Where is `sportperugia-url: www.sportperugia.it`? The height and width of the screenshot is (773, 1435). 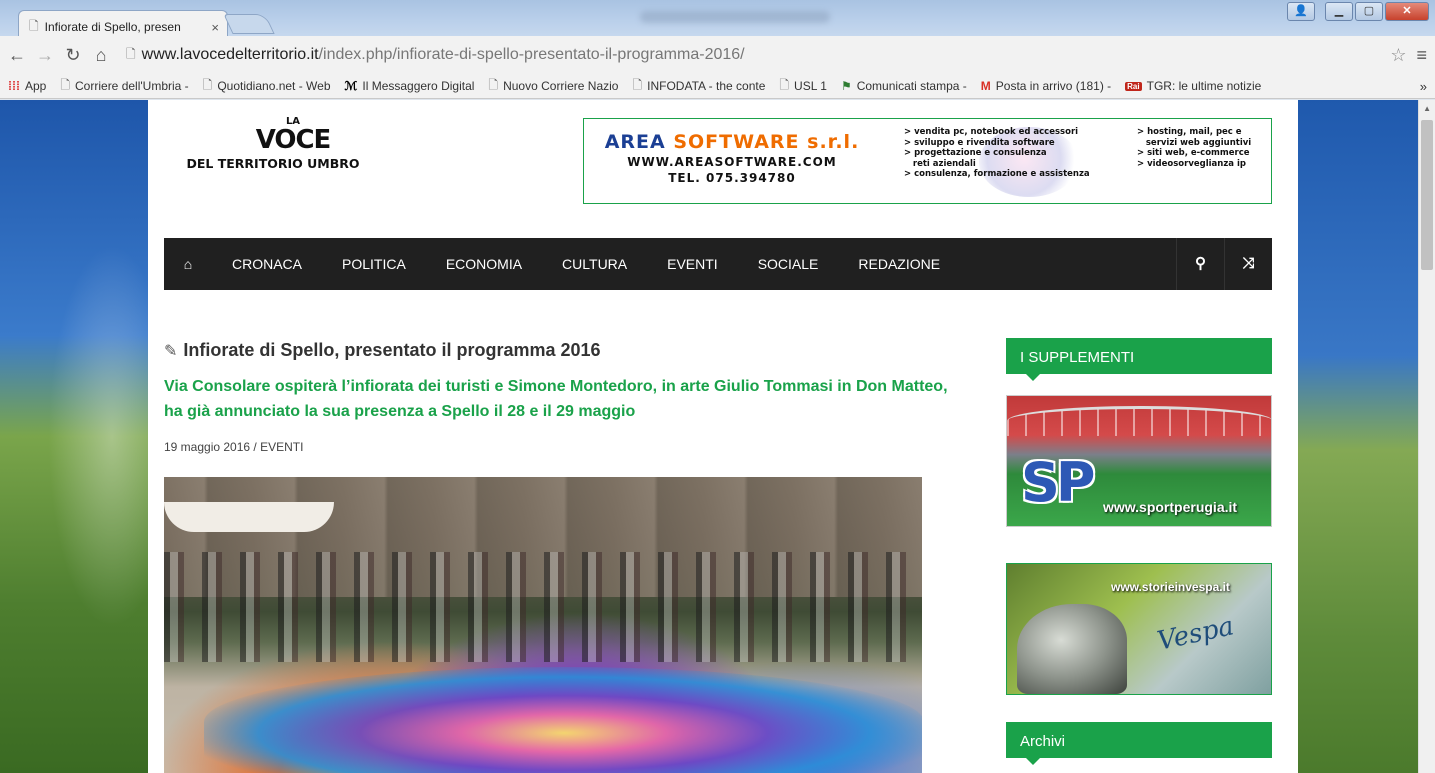 sportperugia-url: www.sportperugia.it is located at coordinates (1170, 507).